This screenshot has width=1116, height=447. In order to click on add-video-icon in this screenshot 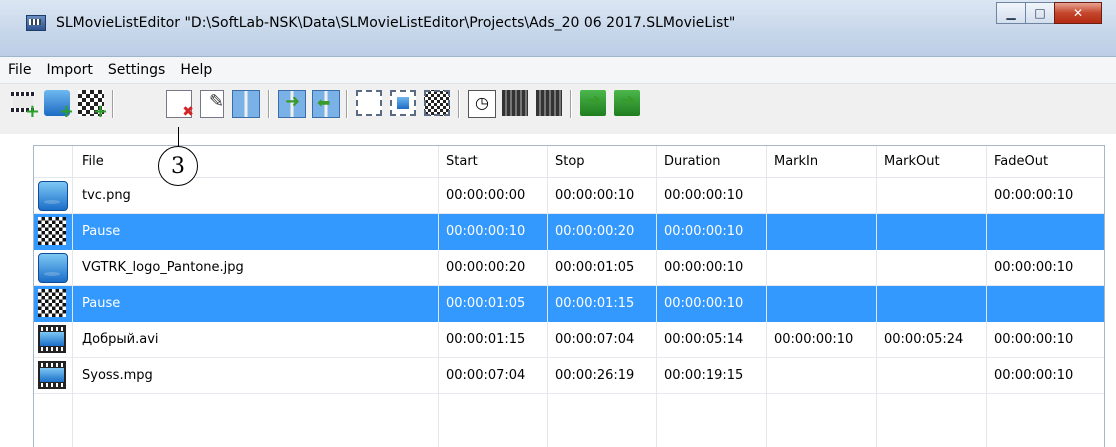, I will do `click(25, 106)`.